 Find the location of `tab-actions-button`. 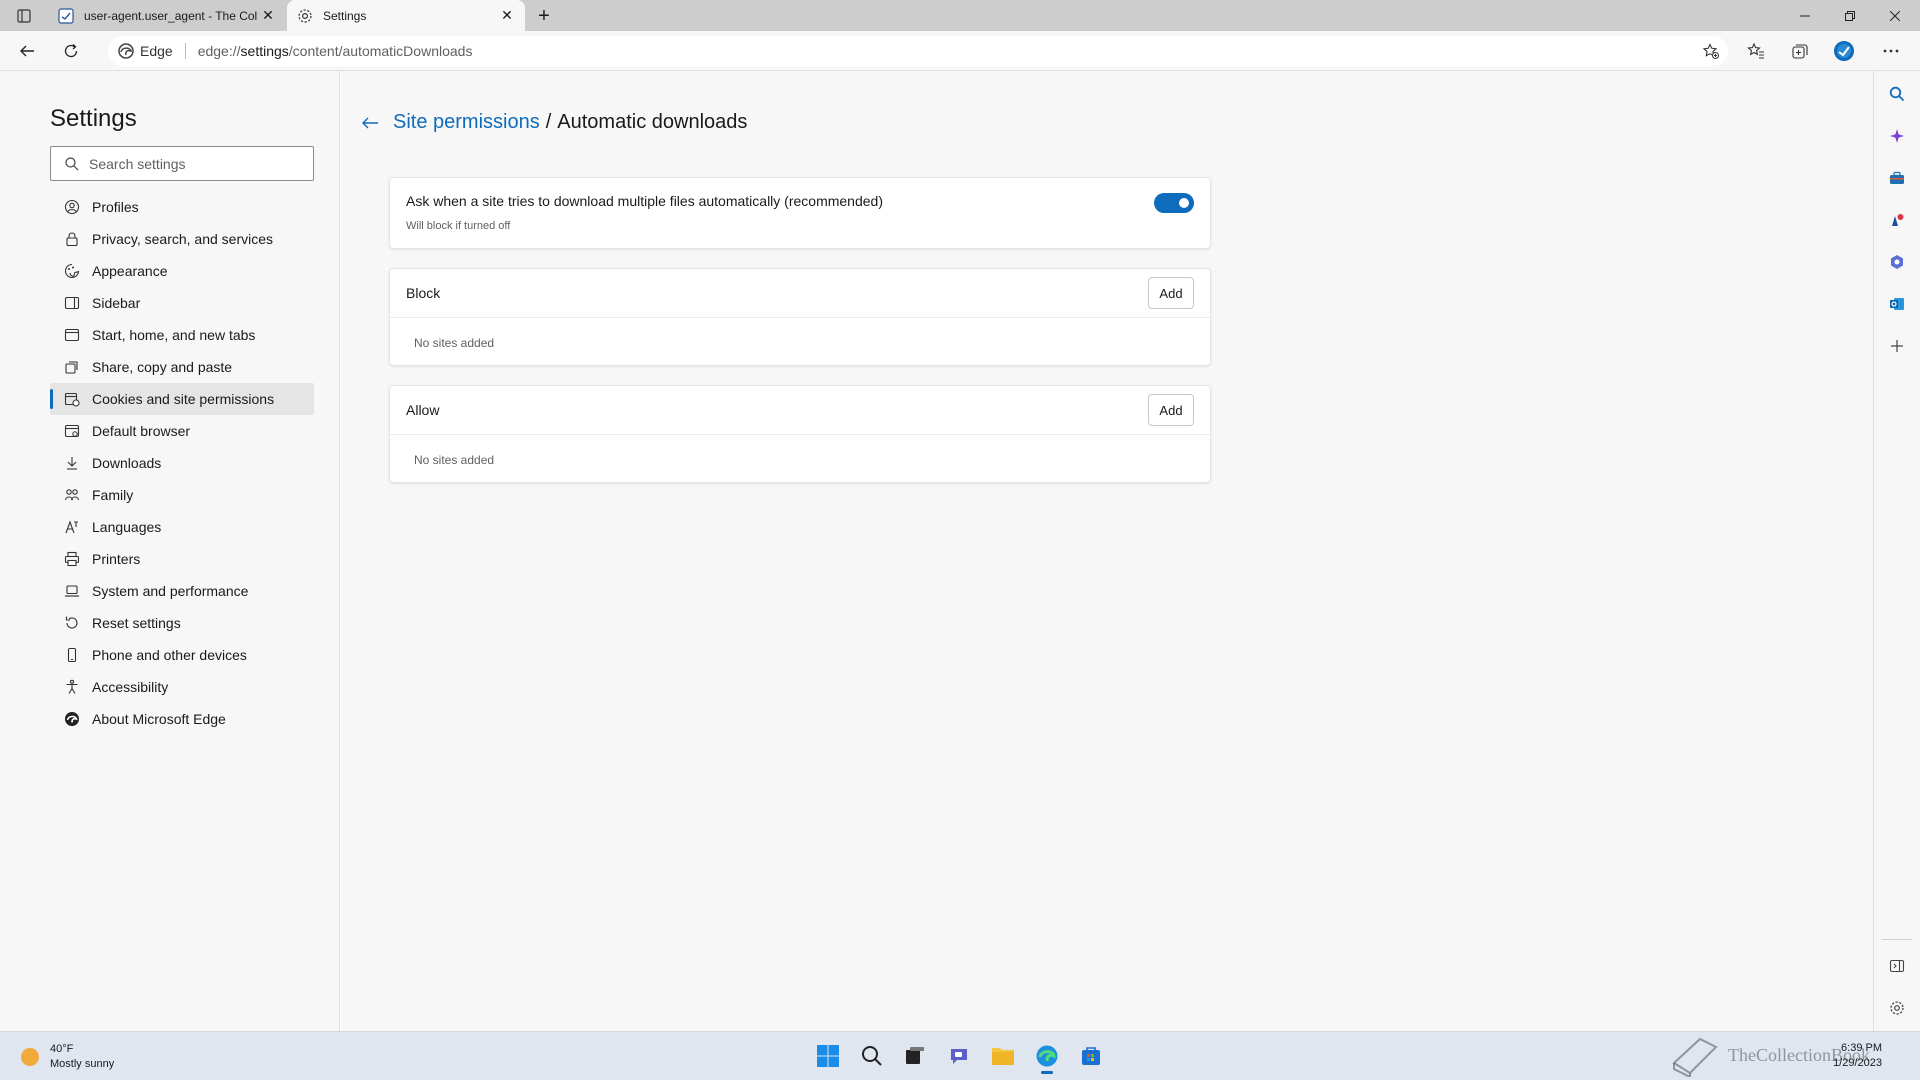

tab-actions-button is located at coordinates (24, 16).